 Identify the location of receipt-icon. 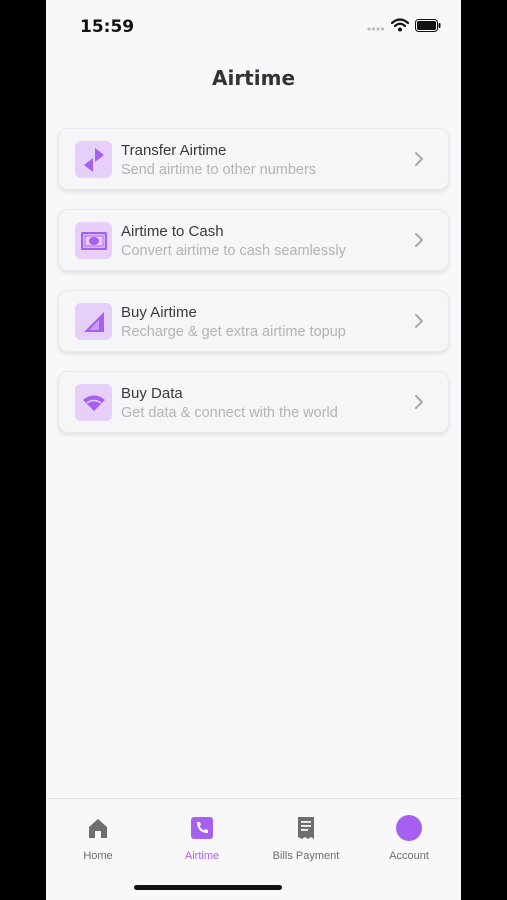
(306, 828).